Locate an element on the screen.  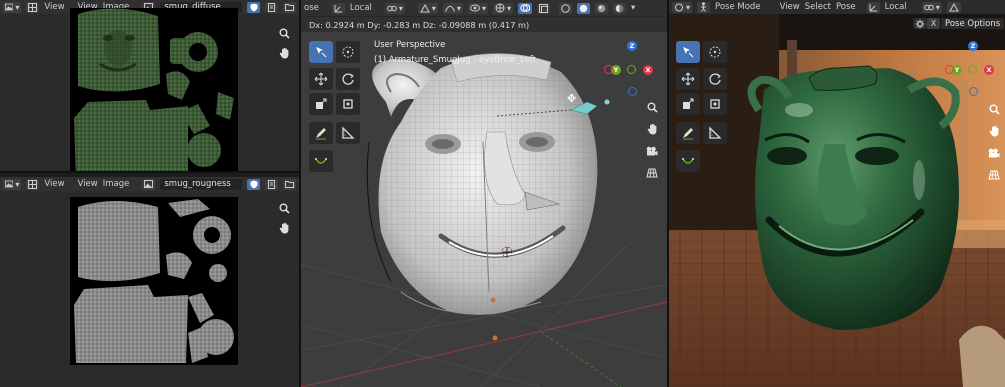
shading-wireframe-button is located at coordinates (565, 8).